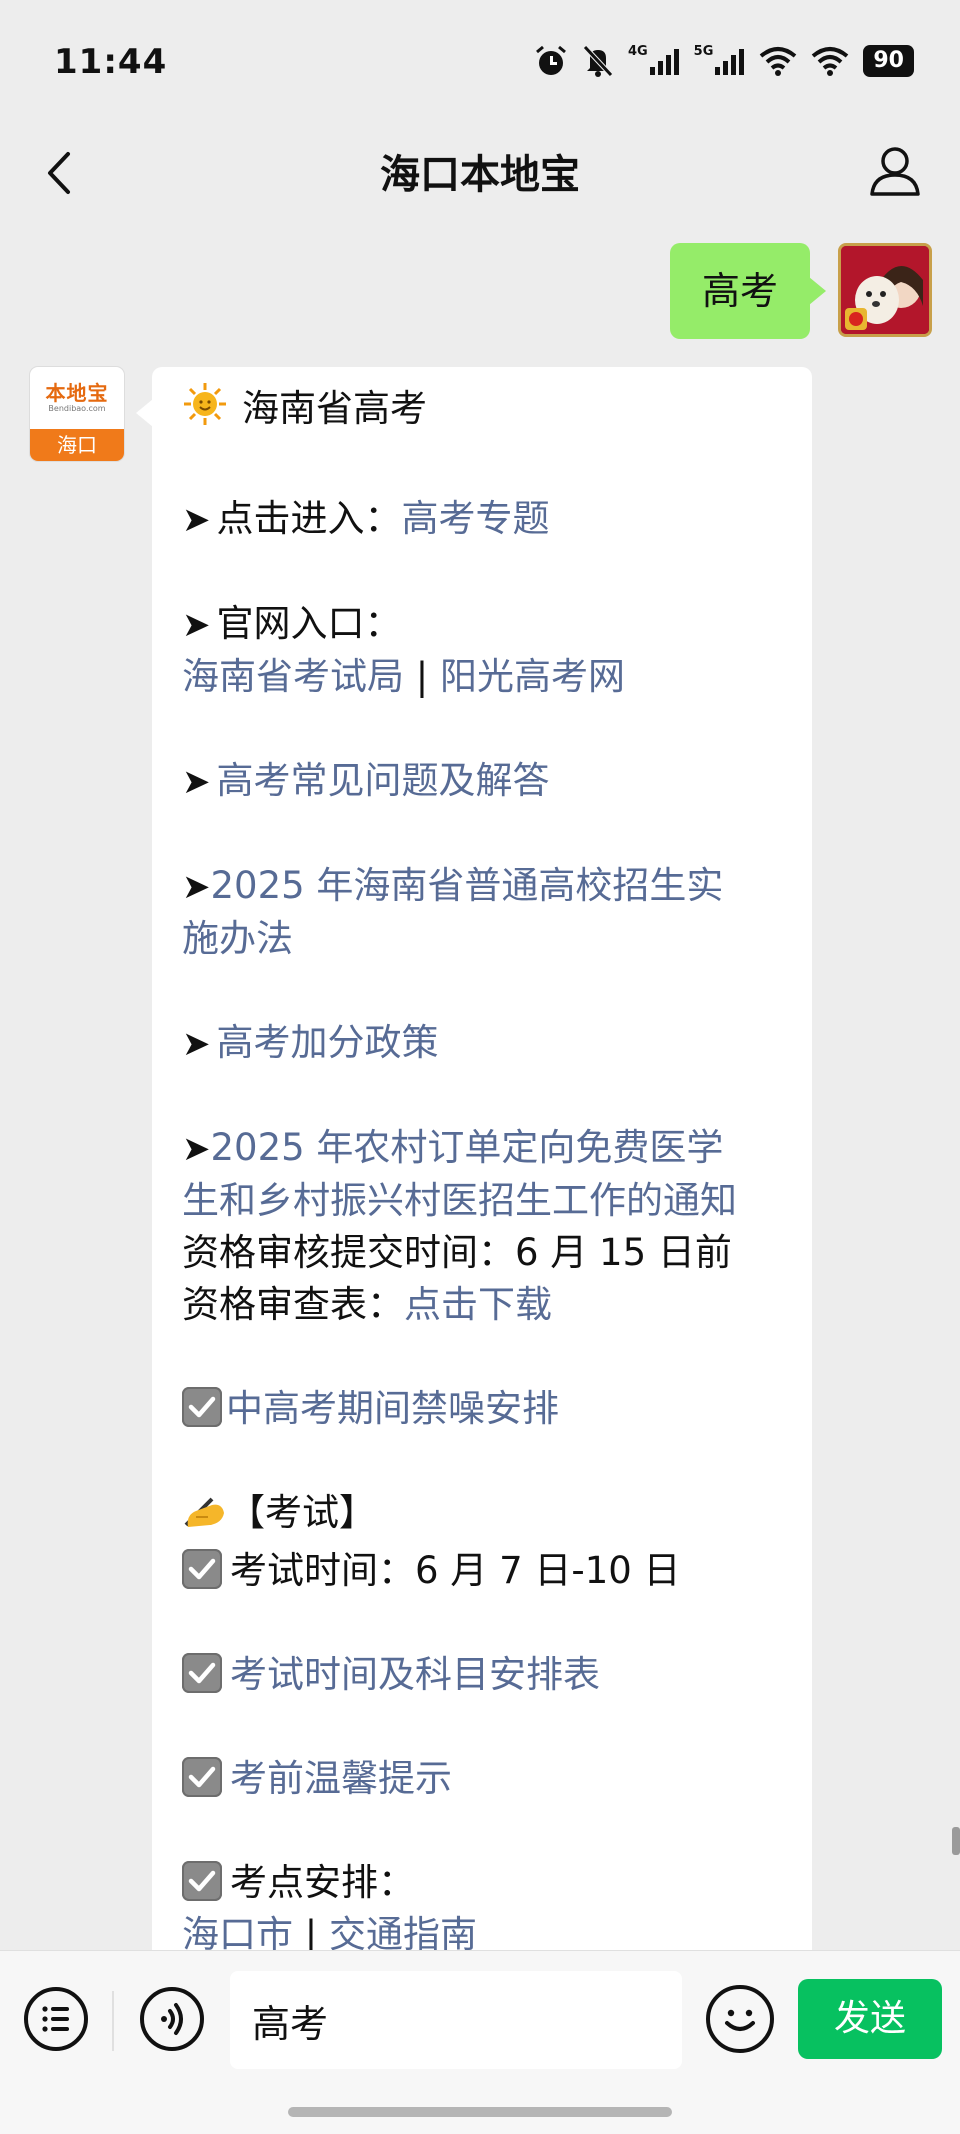 The height and width of the screenshot is (2134, 960). I want to click on person-icon, so click(895, 171).